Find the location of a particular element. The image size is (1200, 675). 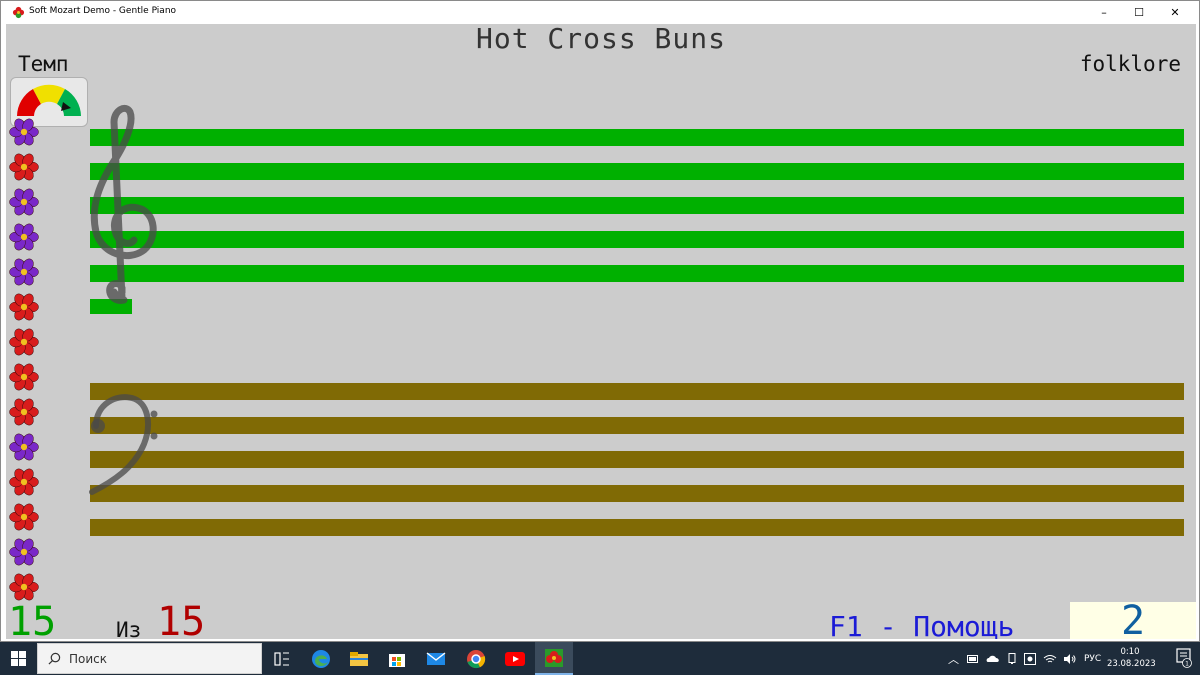

youtube-icon is located at coordinates (515, 658).